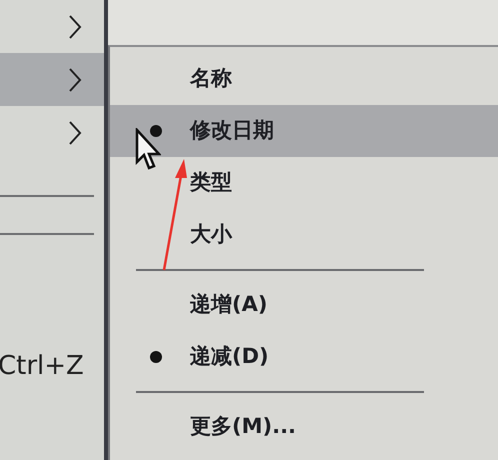  I want to click on menu-item: 修改日期, so click(304, 131).